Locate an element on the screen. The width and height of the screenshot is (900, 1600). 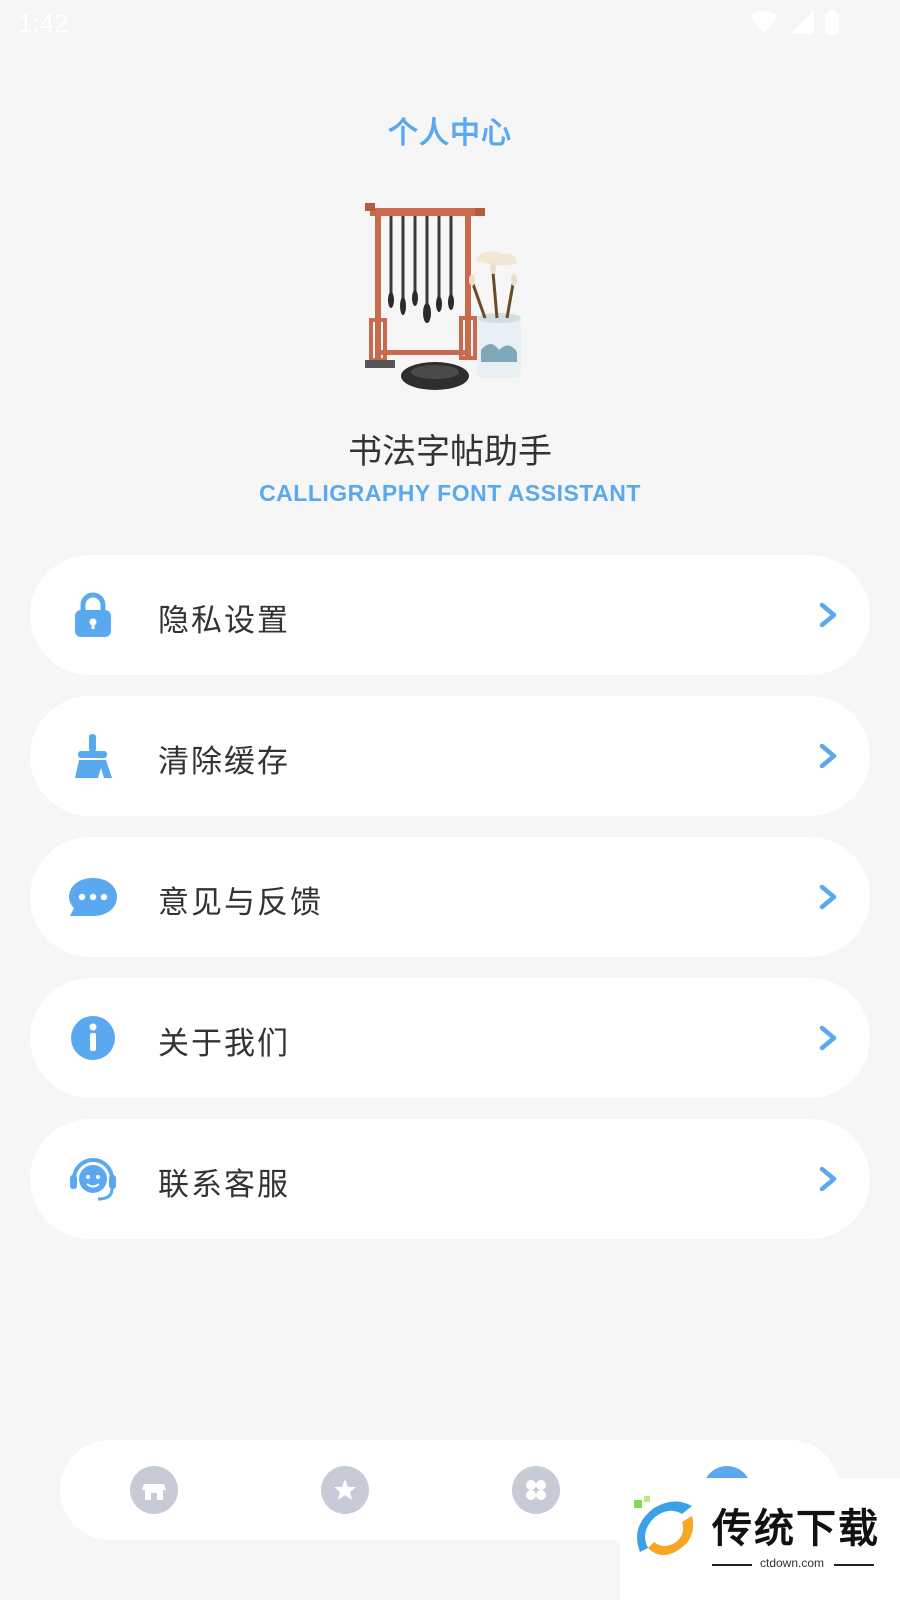
page-title: 个人中心 is located at coordinates (450, 133).